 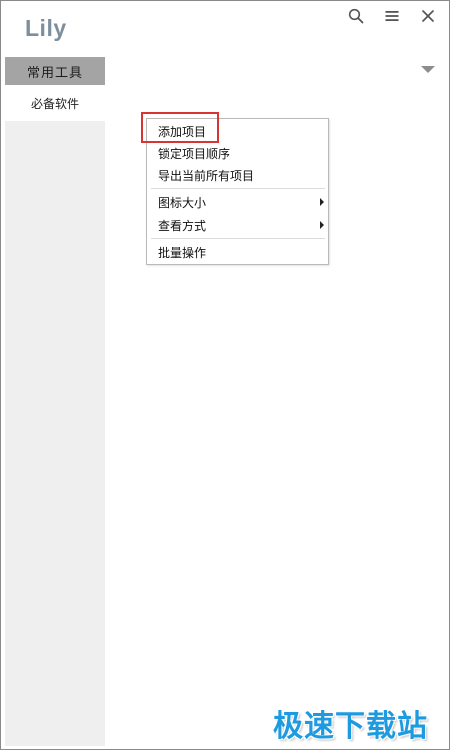 What do you see at coordinates (46, 28) in the screenshot?
I see `app-title: Lily` at bounding box center [46, 28].